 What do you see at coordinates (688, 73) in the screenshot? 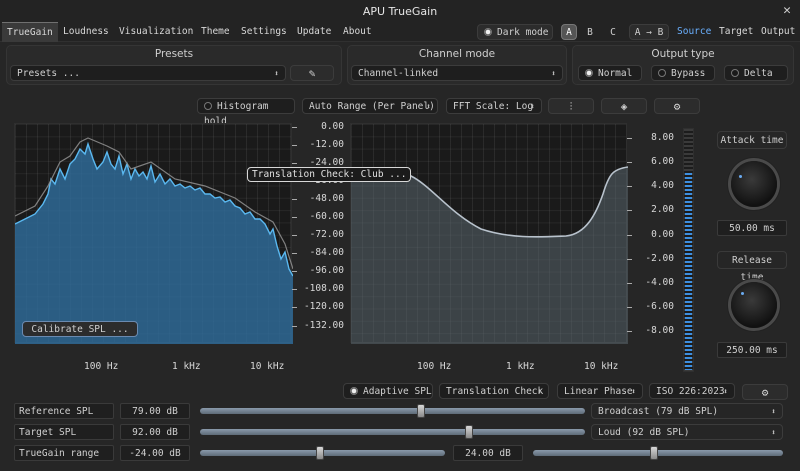
I see `output-bypass-label: Bypass` at bounding box center [688, 73].